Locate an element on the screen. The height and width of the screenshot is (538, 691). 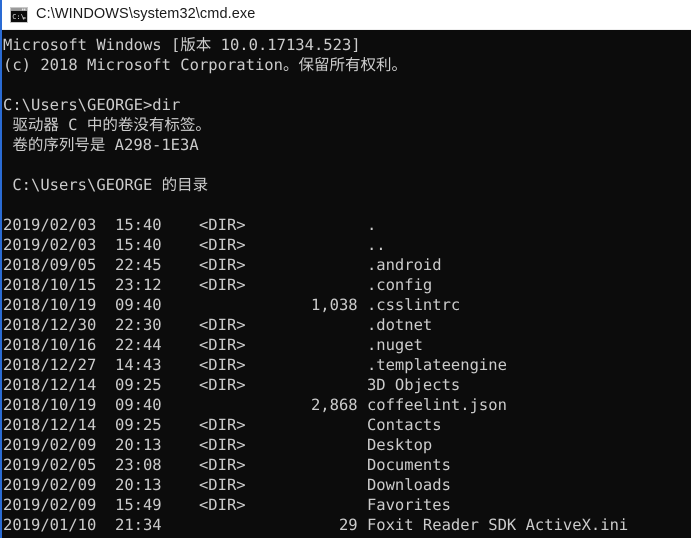
directory-entry-row: 2019/02/09 20:13 <DIR> Downloads is located at coordinates (227, 485).